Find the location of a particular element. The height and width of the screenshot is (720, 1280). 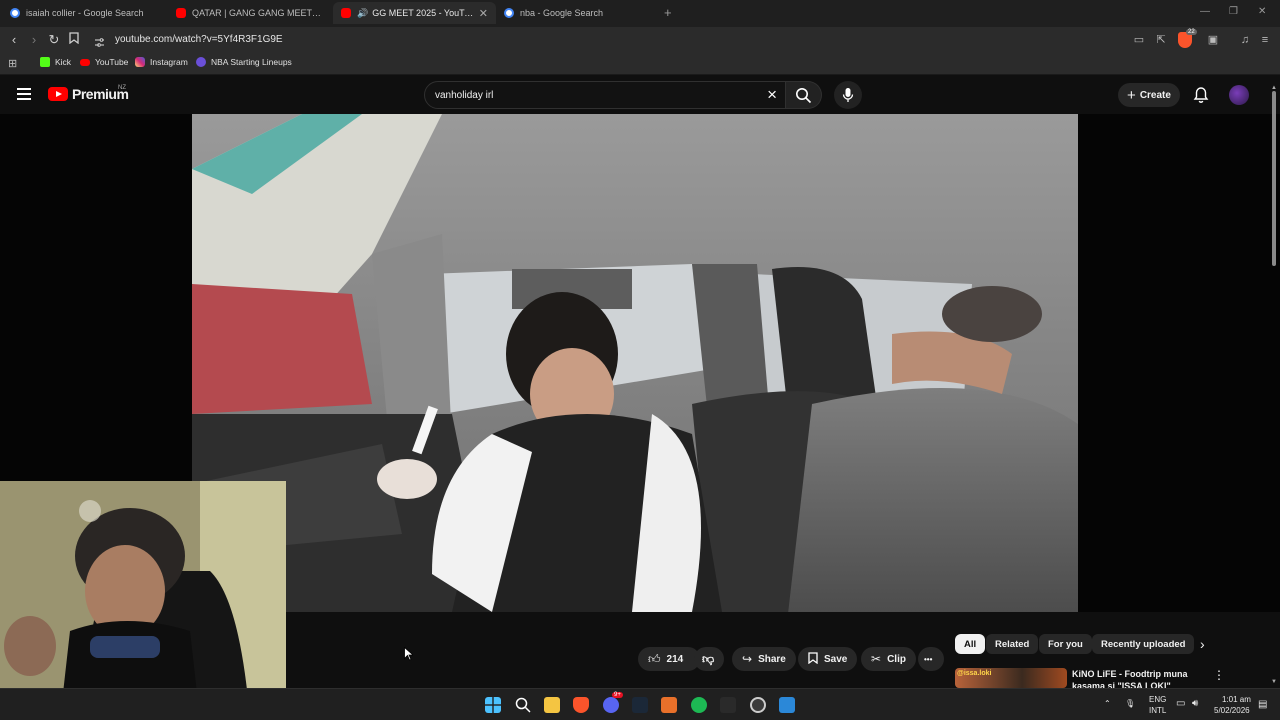

chip-recently-uploaded: Recently uploaded is located at coordinates (1143, 644).